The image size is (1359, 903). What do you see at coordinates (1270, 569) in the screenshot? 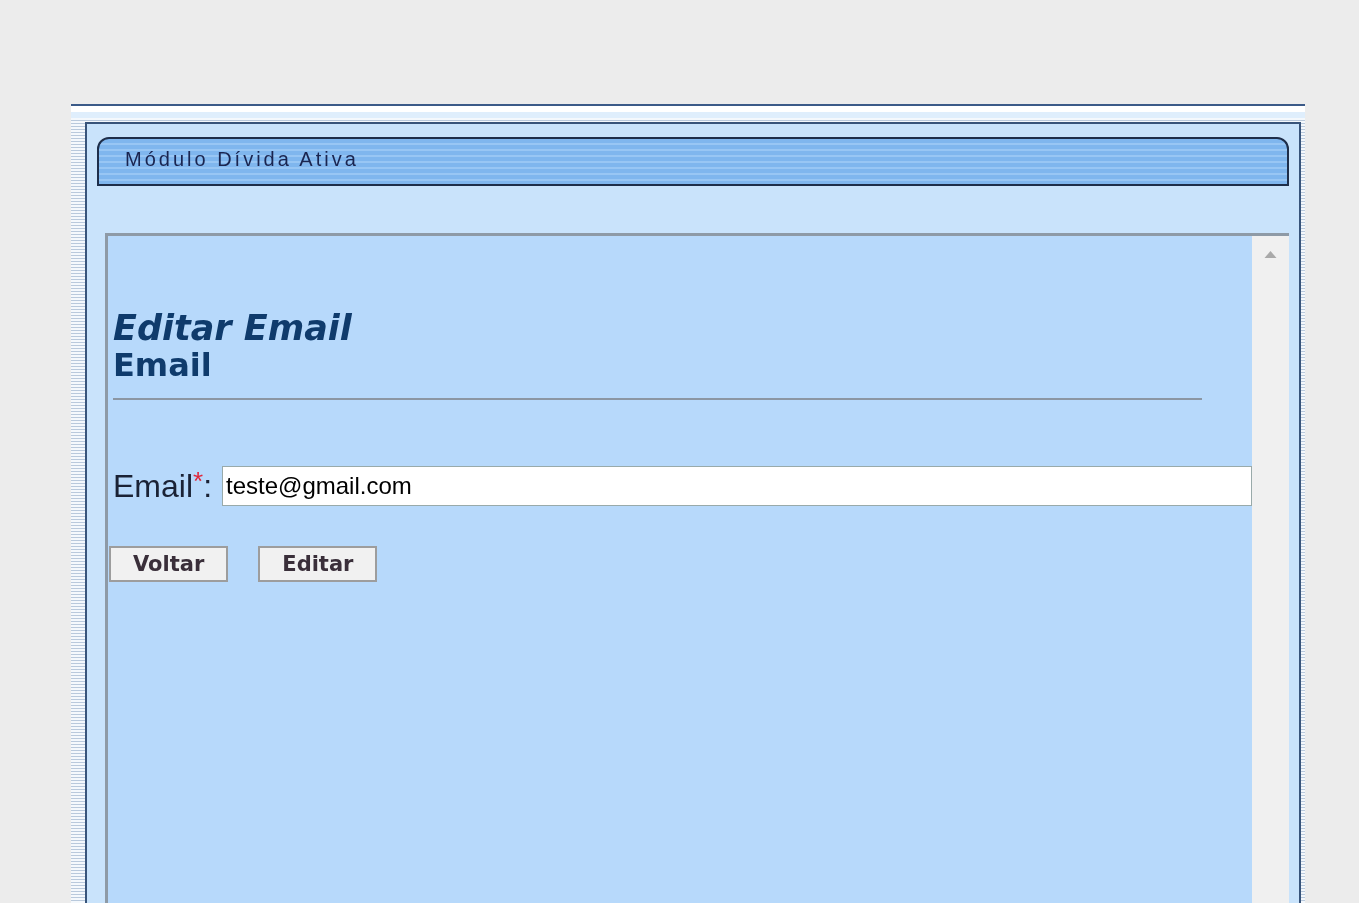
I see `scrollbar` at bounding box center [1270, 569].